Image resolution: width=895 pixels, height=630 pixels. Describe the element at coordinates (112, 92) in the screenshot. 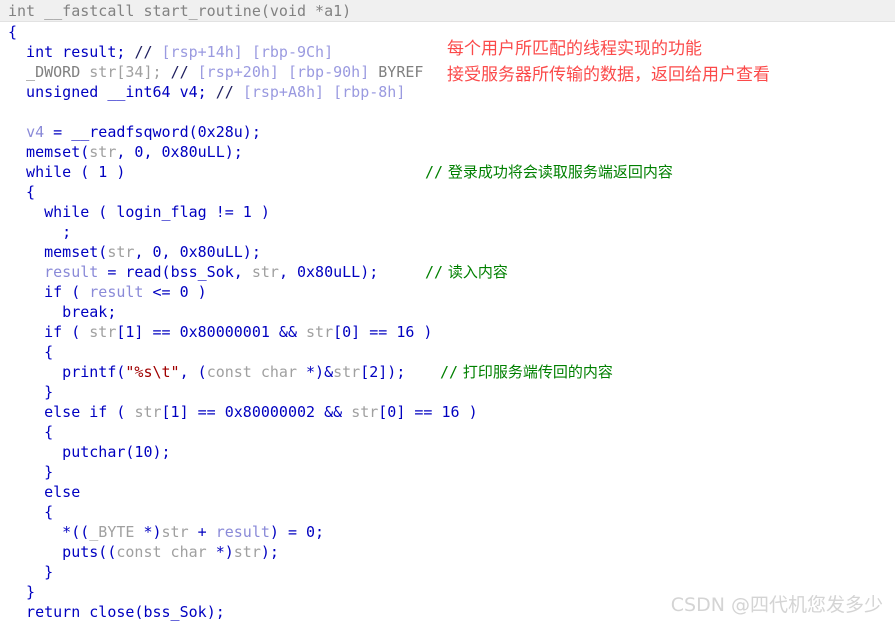

I see `code-token: unsigned __int64 v4;` at that location.